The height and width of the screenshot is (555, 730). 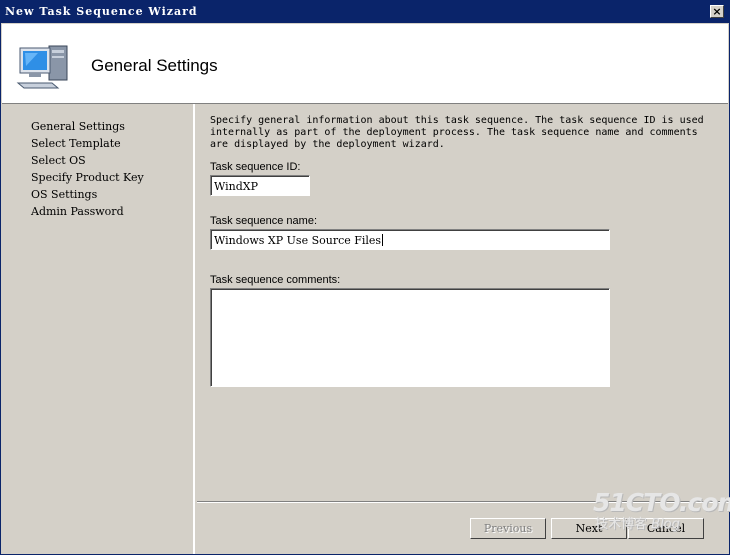 I want to click on sidebar-item-general-settings: General Settings, so click(x=78, y=126).